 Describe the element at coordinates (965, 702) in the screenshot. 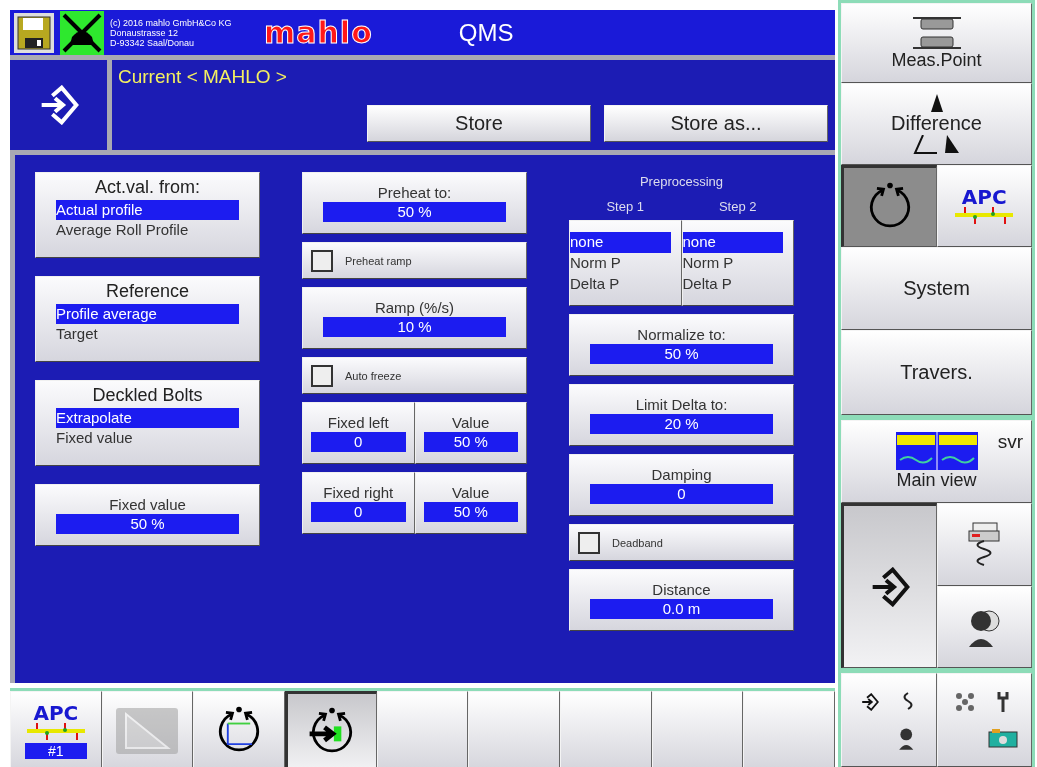

I see `dots-grid-icon` at that location.